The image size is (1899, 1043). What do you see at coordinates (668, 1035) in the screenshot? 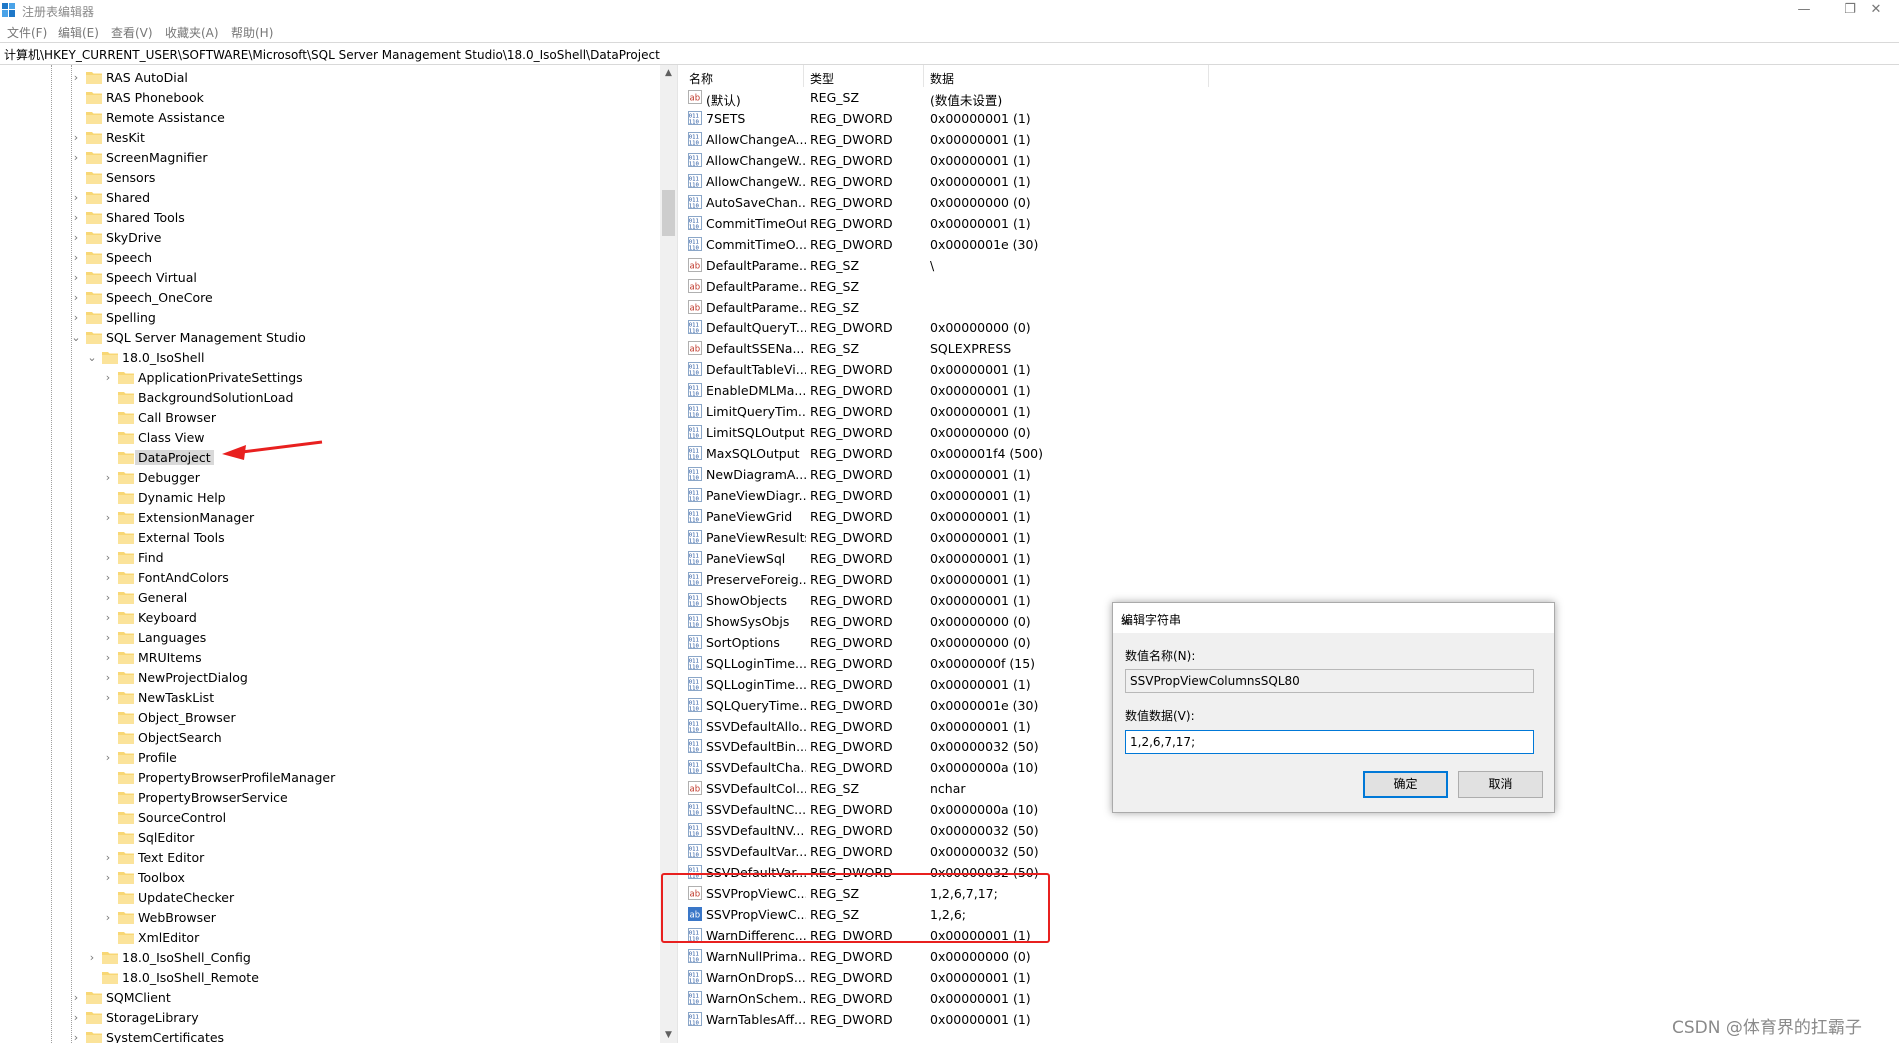
I see `scroll-down-arrow-icon: ▼` at bounding box center [668, 1035].